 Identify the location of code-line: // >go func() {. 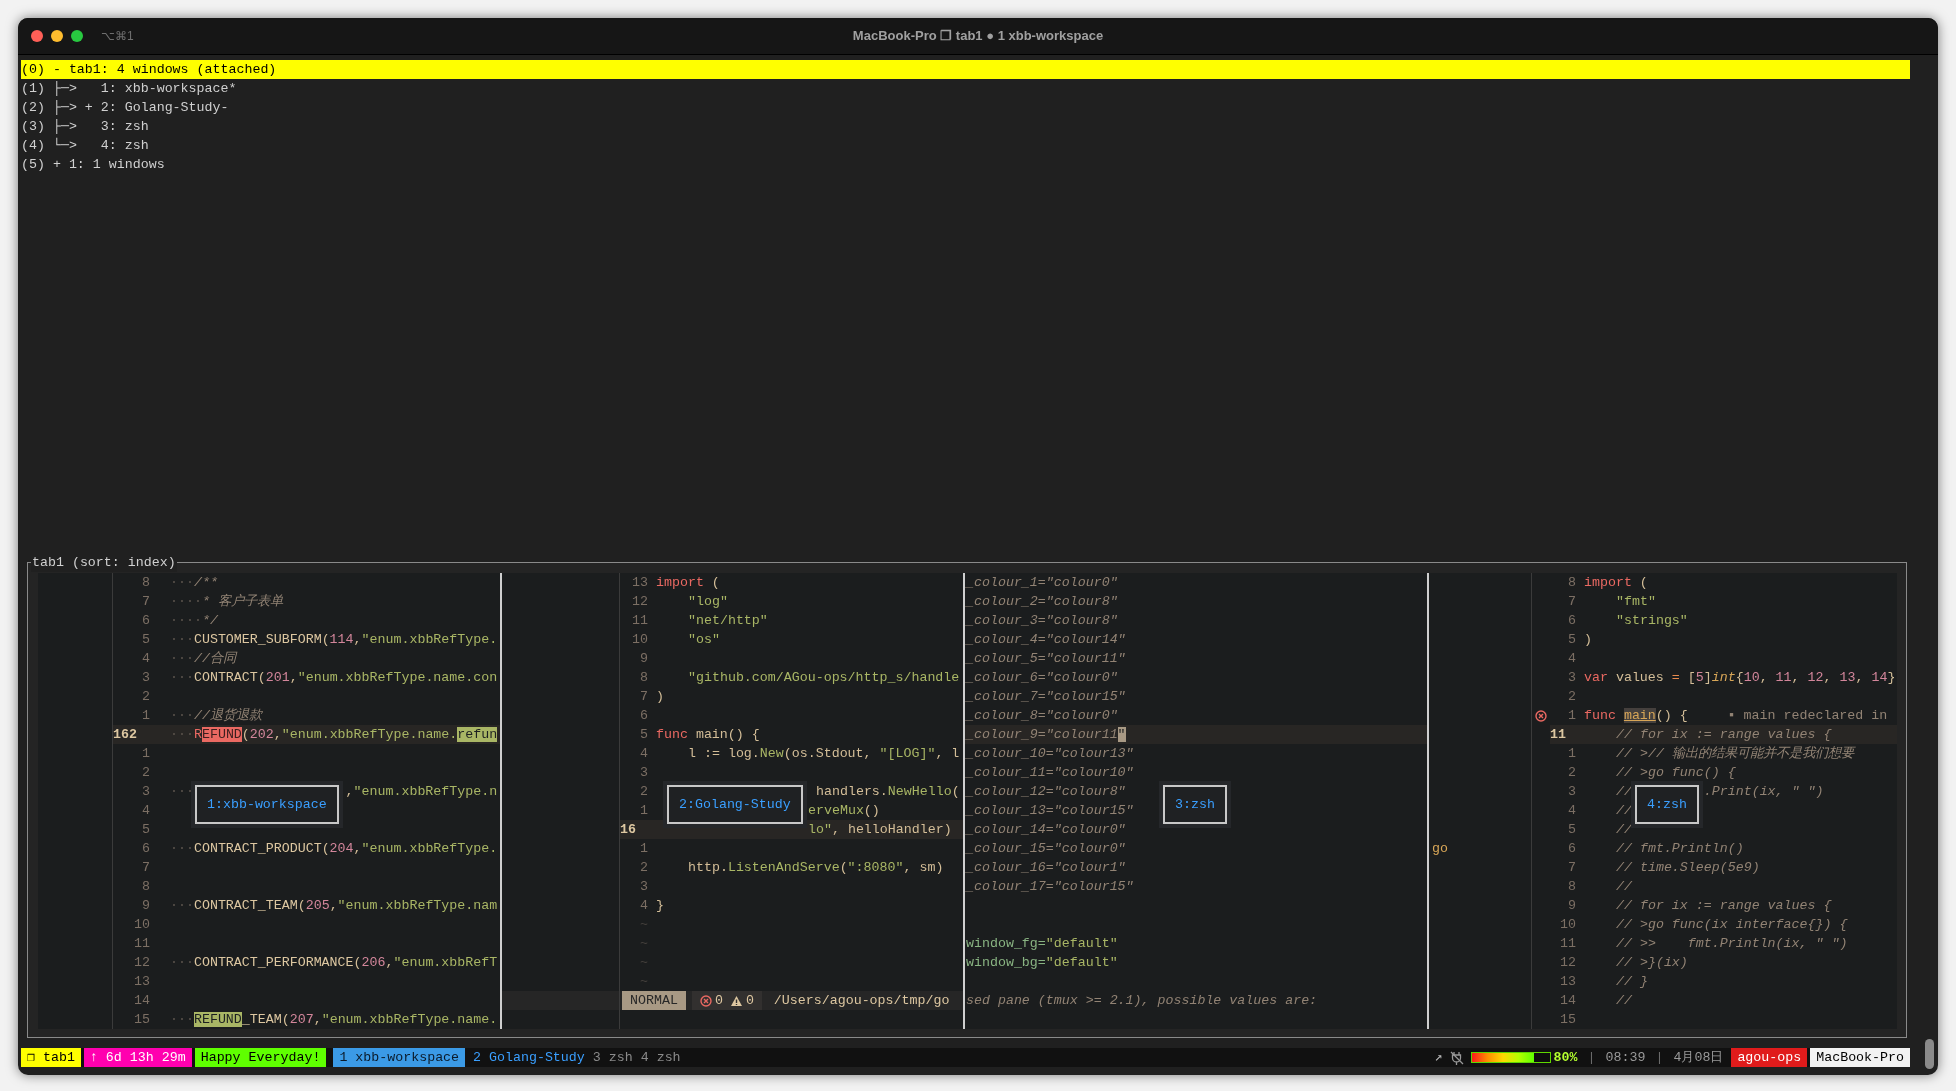
(1676, 773).